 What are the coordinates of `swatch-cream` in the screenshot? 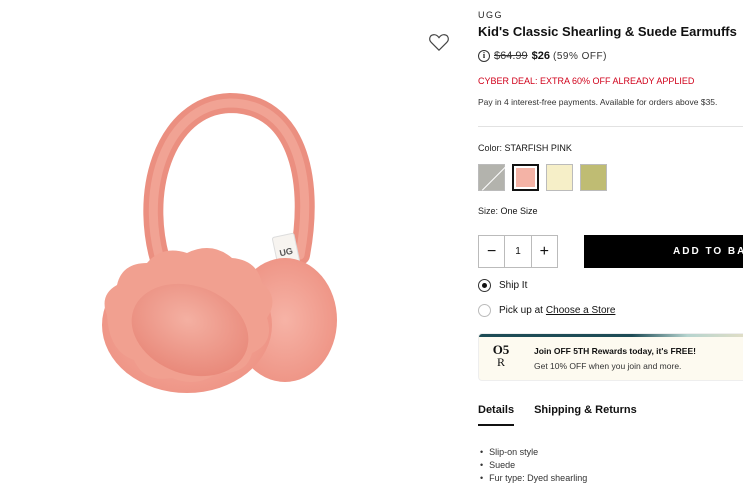 It's located at (559, 177).